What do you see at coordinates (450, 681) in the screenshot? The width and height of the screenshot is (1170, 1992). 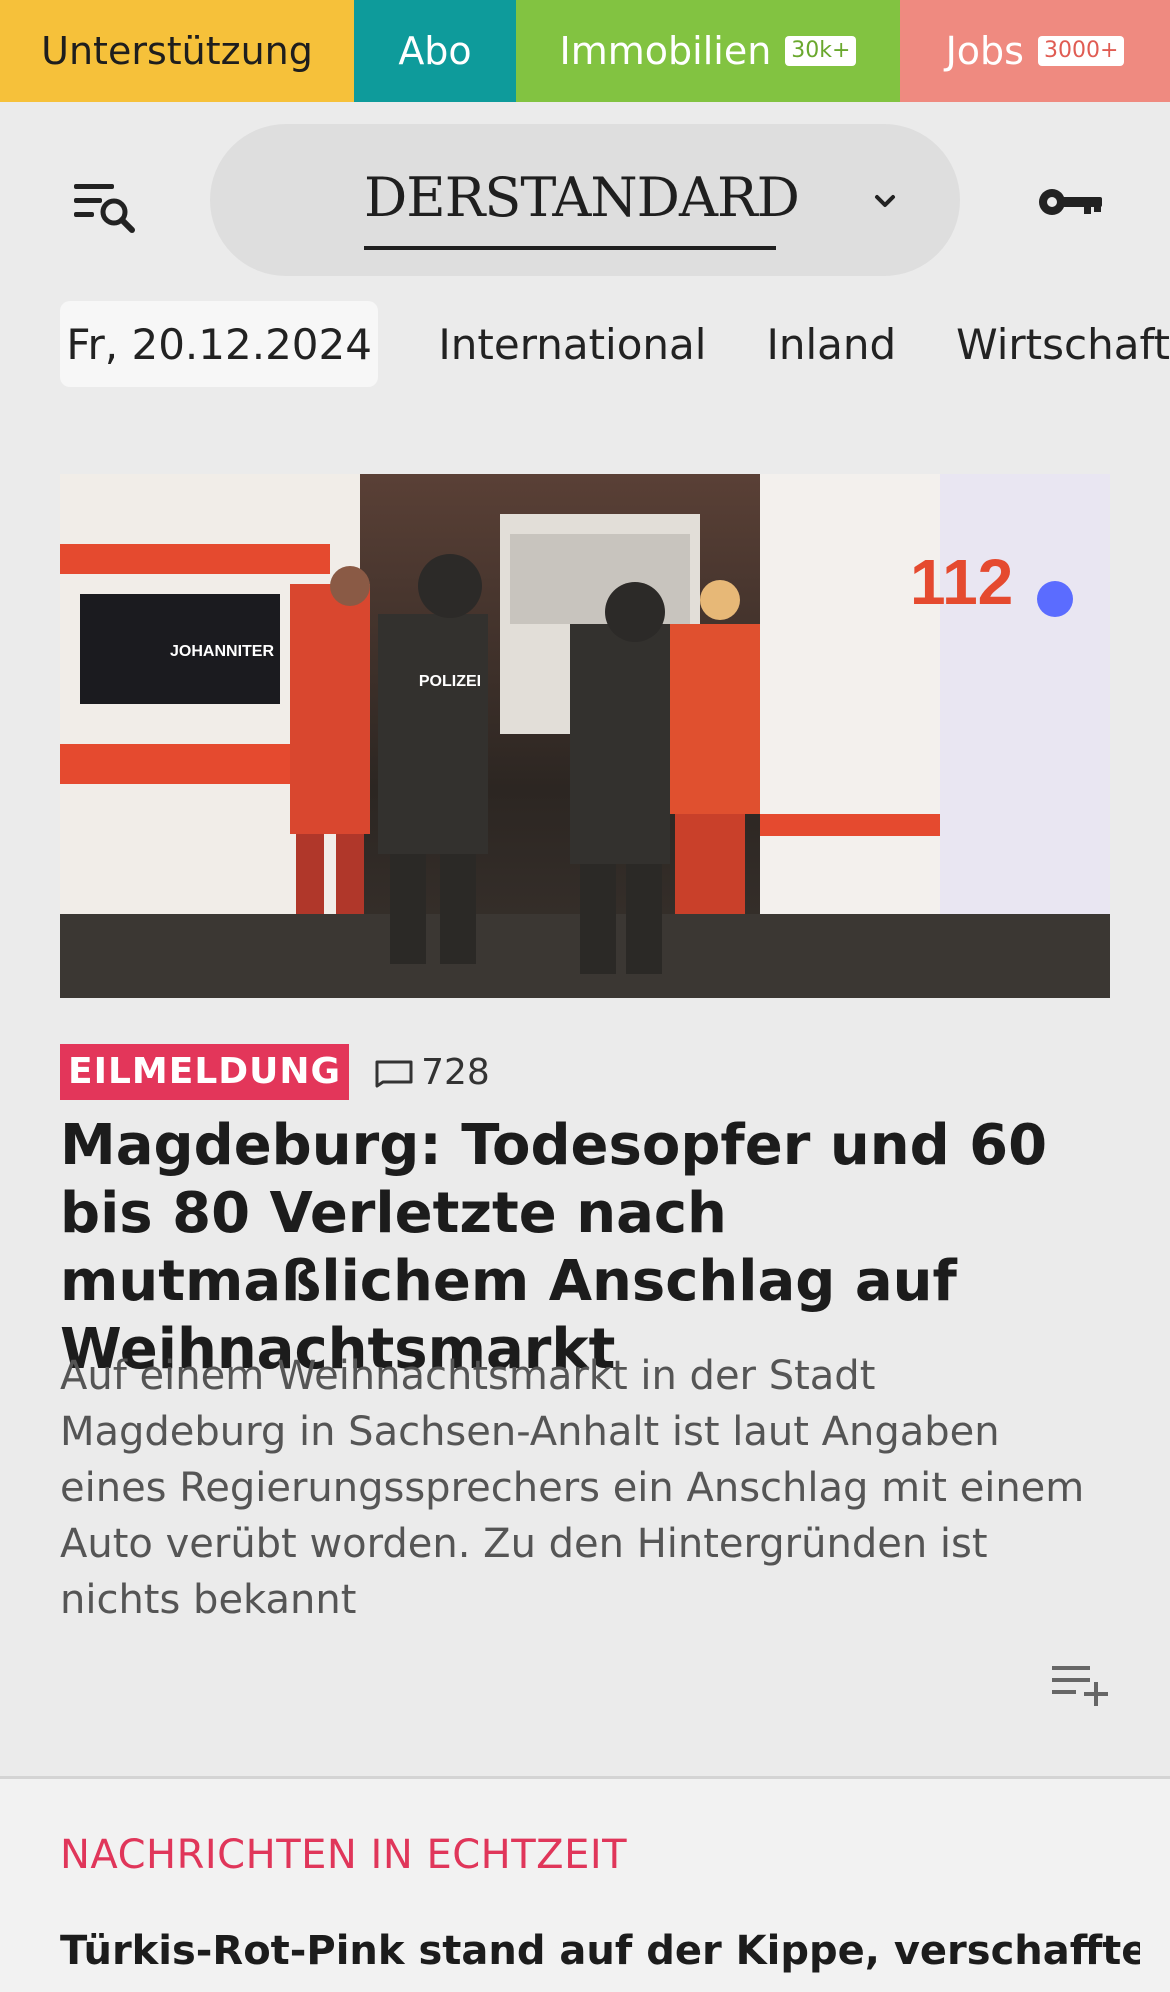 I see `police-text: POLIZEI` at bounding box center [450, 681].